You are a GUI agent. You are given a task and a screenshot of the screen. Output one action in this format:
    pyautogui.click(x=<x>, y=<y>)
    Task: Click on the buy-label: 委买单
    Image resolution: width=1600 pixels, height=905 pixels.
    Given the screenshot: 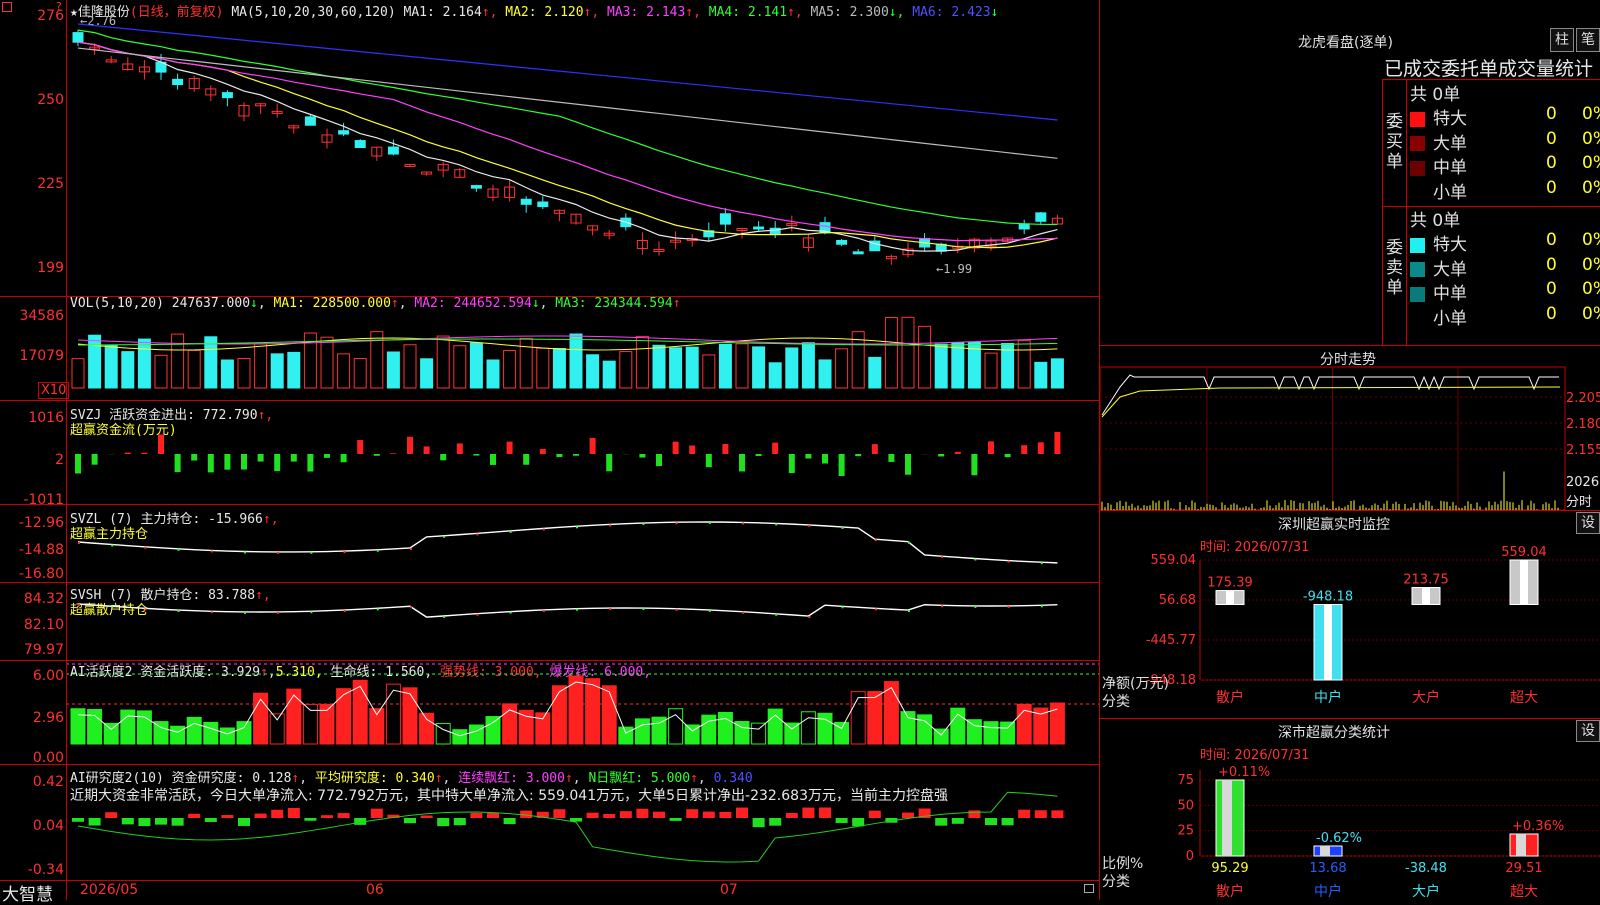 What is the action you would take?
    pyautogui.click(x=1395, y=142)
    